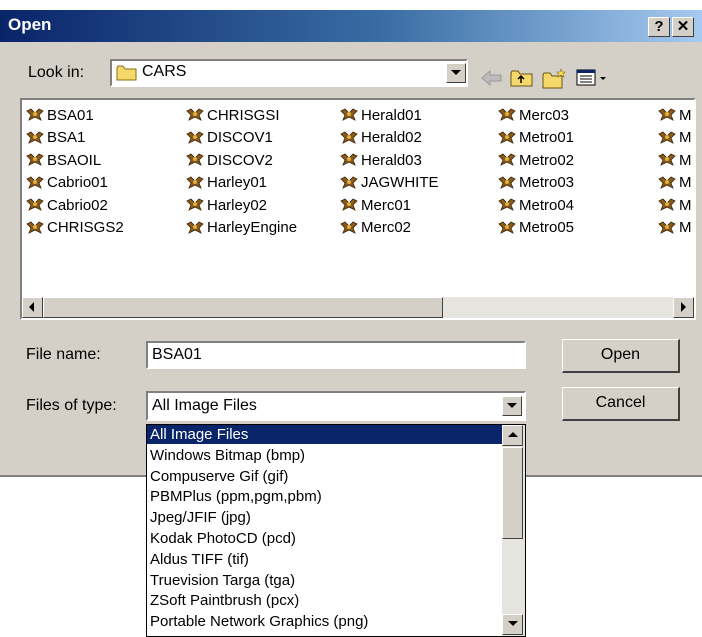  I want to click on new-folder-icon, so click(555, 79).